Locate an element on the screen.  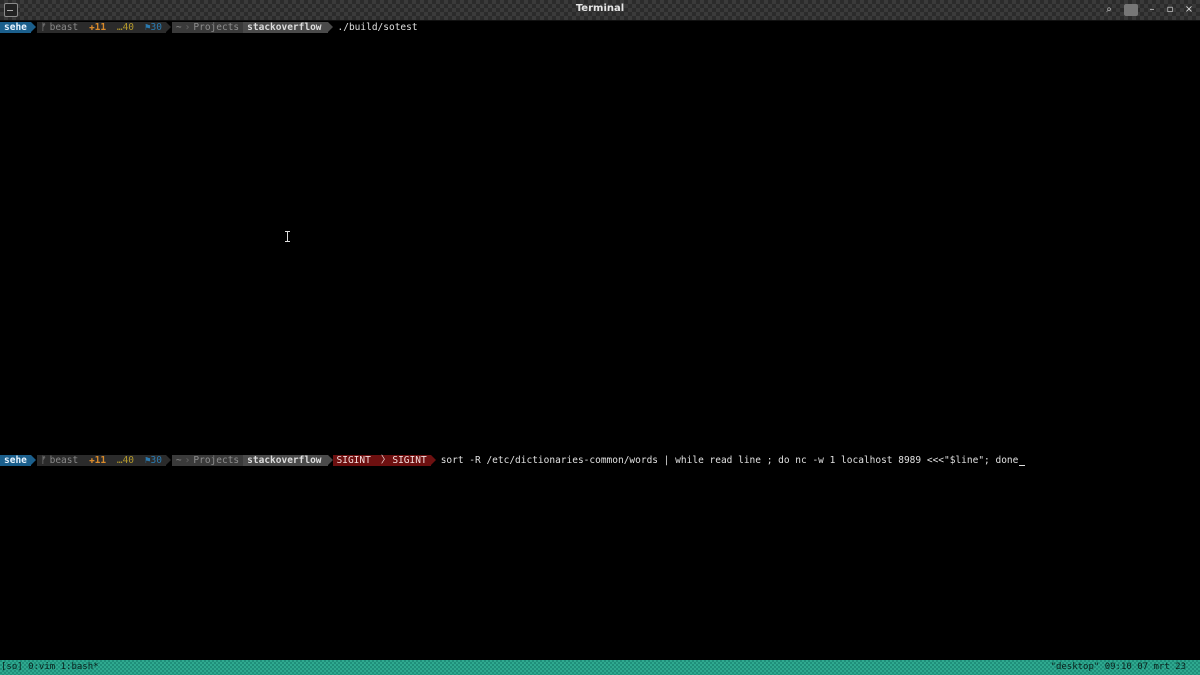
chevron-right-icon: 〉 is located at coordinates (385, 460).